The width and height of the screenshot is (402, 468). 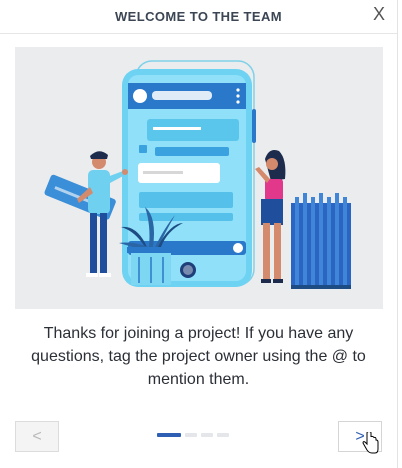 I want to click on chevron-left-icon: <, so click(x=37, y=436).